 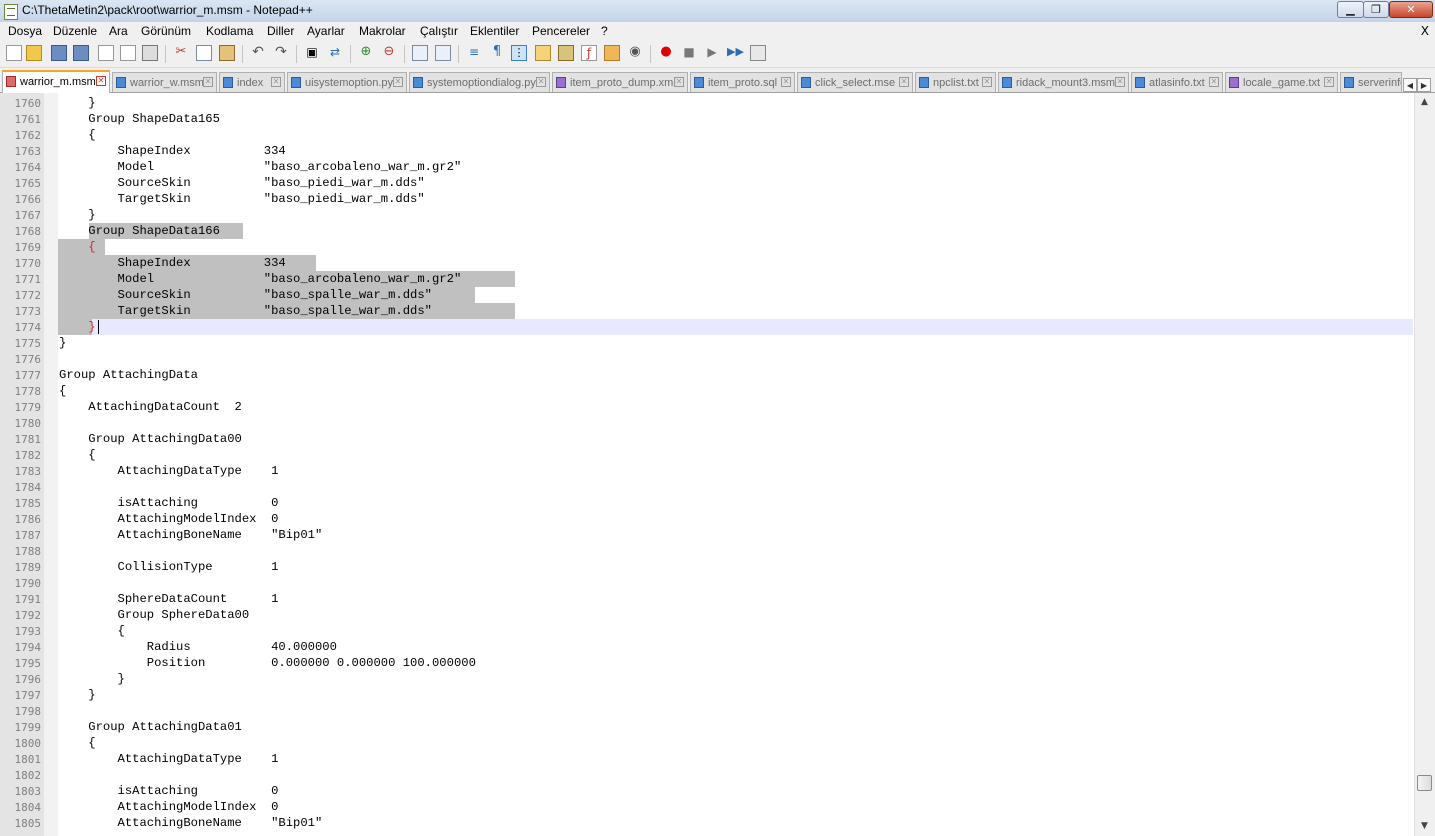 I want to click on save-macro-icon, so click(x=758, y=53).